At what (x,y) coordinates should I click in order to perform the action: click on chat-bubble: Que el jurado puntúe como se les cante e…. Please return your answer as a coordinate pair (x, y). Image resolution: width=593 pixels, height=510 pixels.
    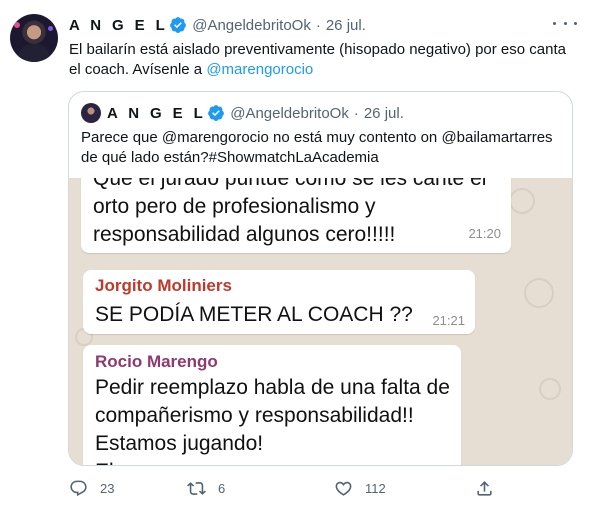
    Looking at the image, I should click on (296, 215).